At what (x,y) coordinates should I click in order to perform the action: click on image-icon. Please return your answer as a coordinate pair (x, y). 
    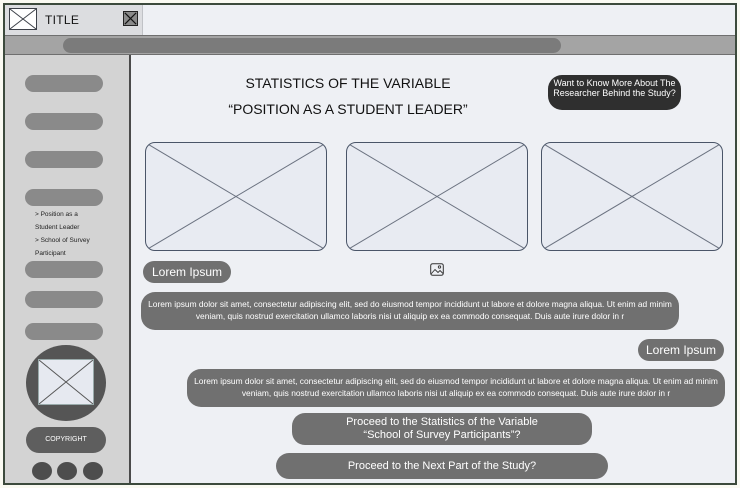
    Looking at the image, I should click on (437, 269).